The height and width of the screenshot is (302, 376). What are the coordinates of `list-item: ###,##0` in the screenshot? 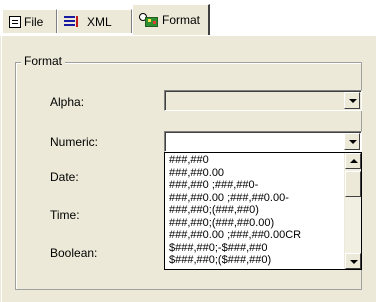 It's located at (254, 160).